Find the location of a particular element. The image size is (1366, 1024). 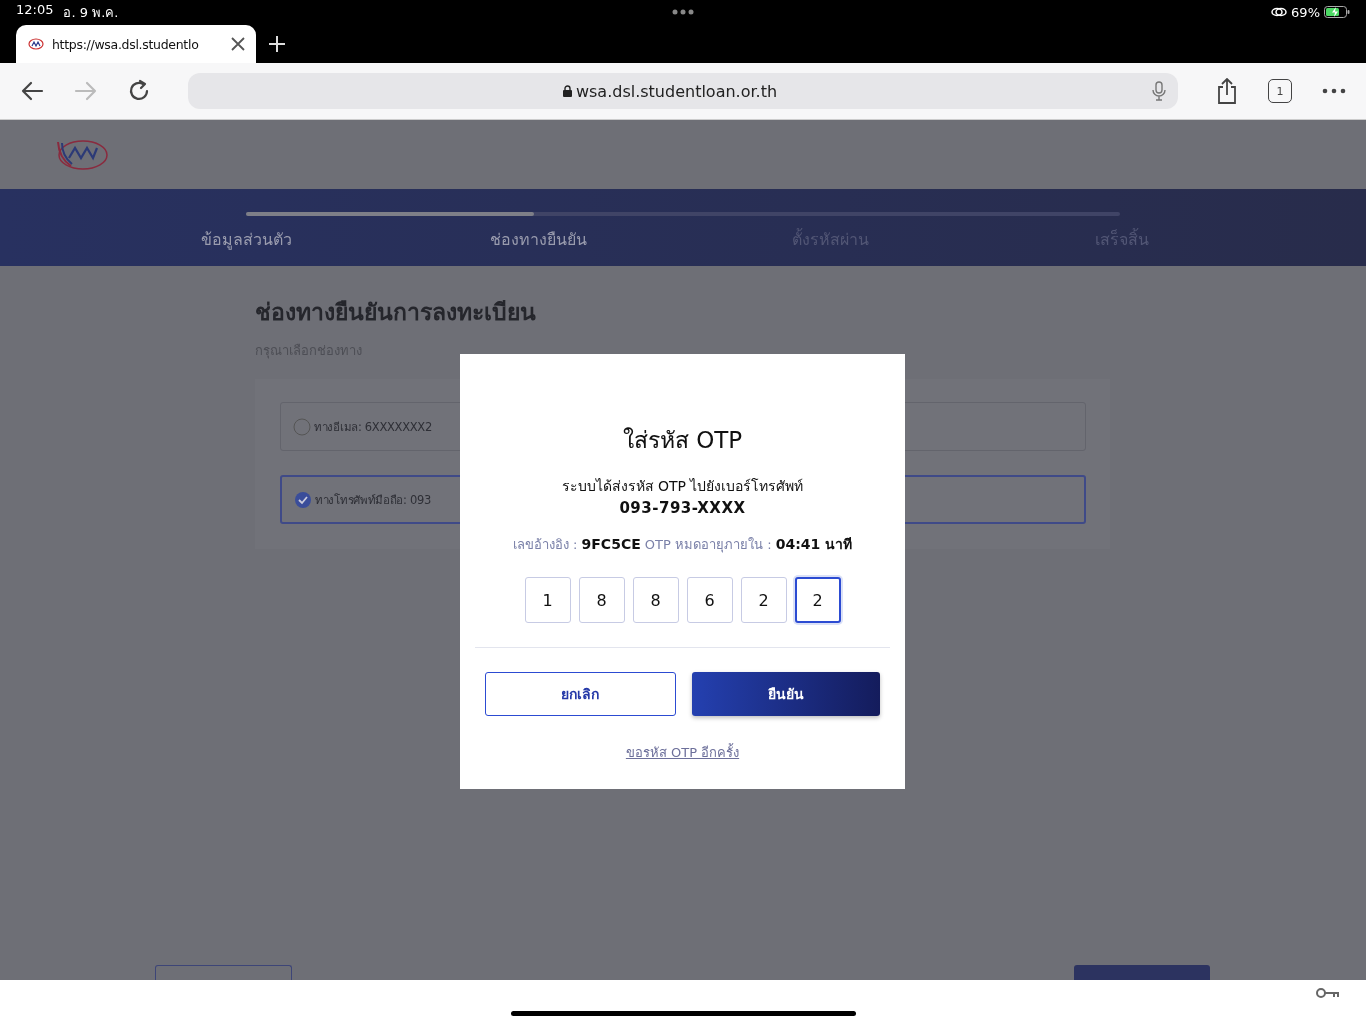

dialog-message: ระบบได้ส่งรหัส OTP ไปยังเบอร์โทรศัพท์ is located at coordinates (682, 486).